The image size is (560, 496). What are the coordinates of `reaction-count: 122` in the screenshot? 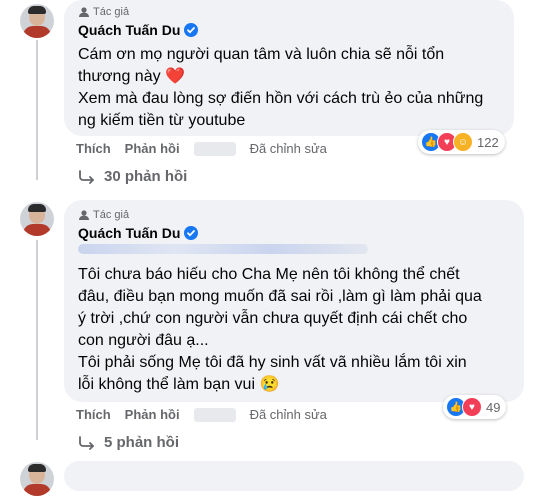 It's located at (488, 142).